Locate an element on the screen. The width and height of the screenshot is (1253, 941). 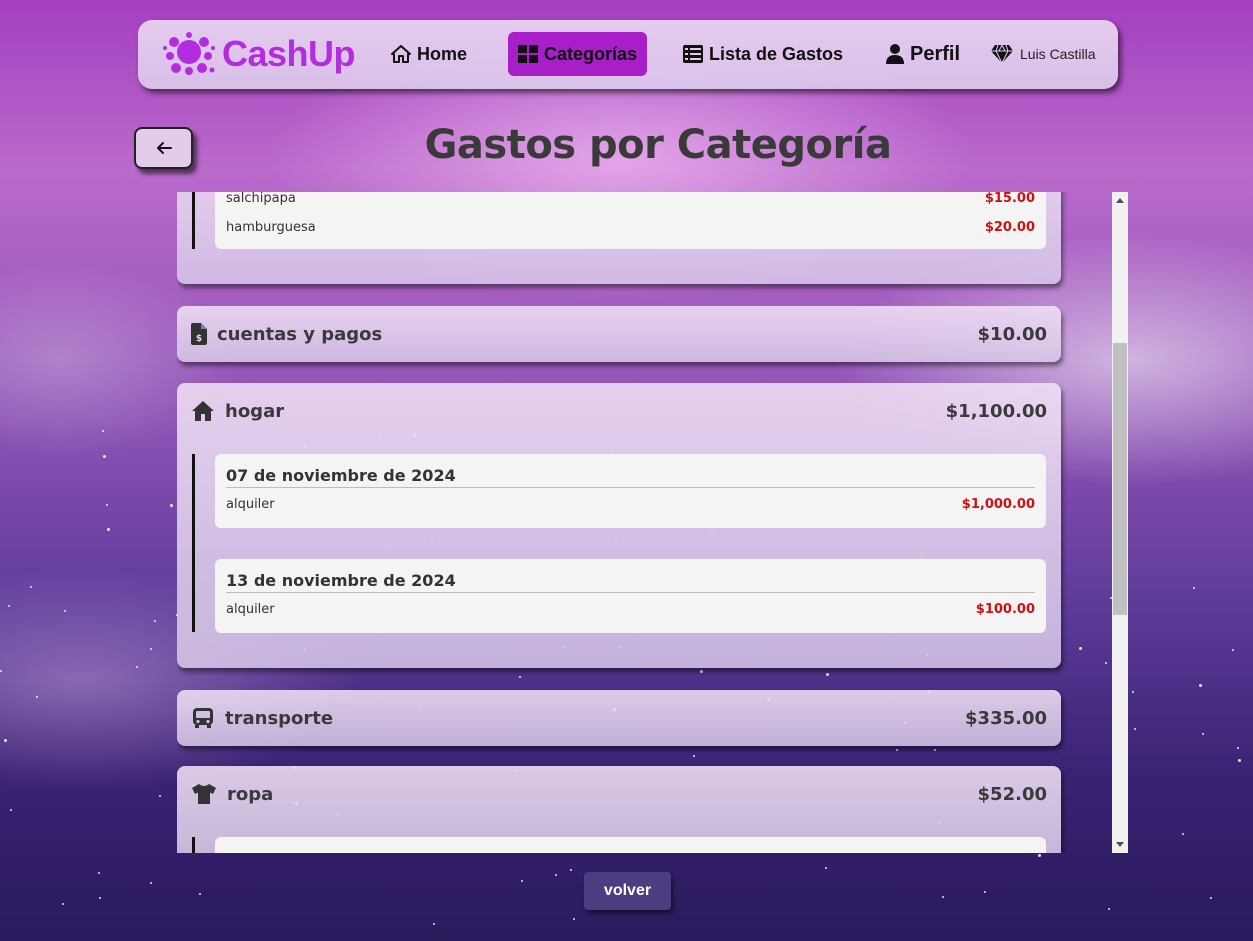
category-name: ropa is located at coordinates (250, 794).